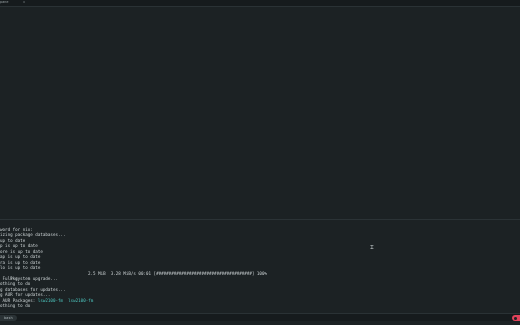 The image size is (520, 325). I want to click on aur-package-list: lsw2100-fm lsw2100-fm, so click(65, 300).